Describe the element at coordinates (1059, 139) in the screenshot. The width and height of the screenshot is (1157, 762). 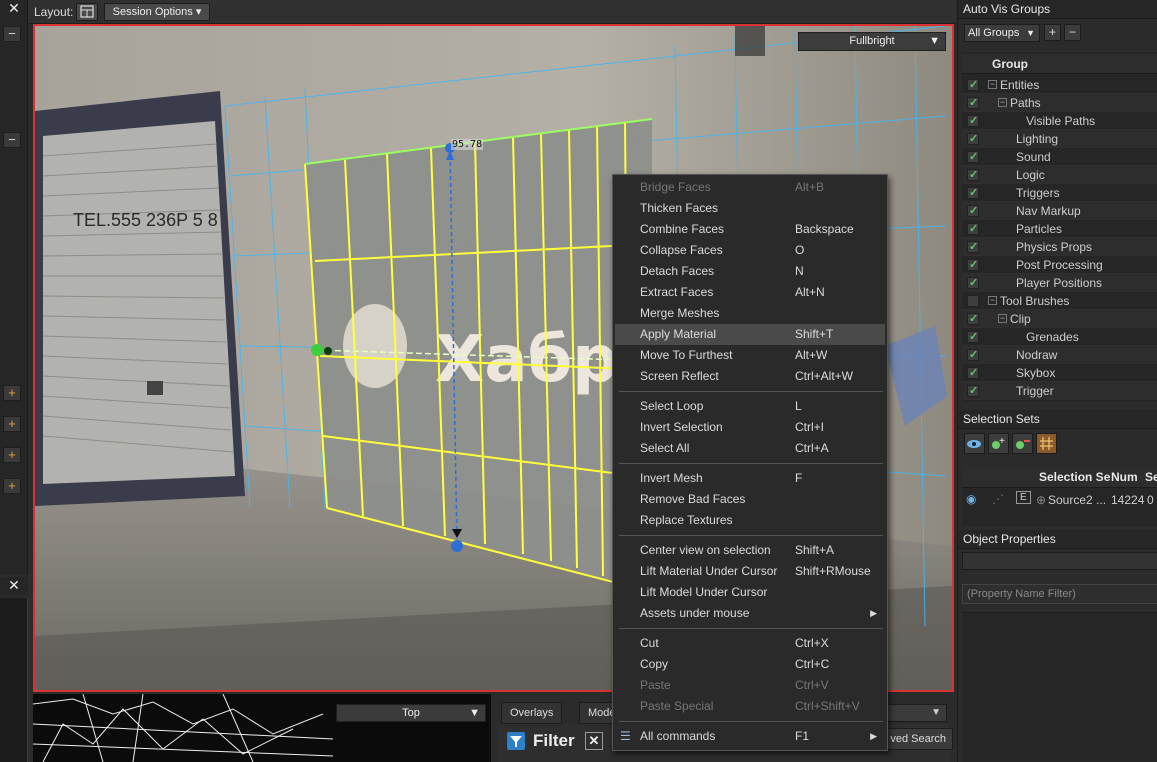
I see `group-row: Lighting` at that location.